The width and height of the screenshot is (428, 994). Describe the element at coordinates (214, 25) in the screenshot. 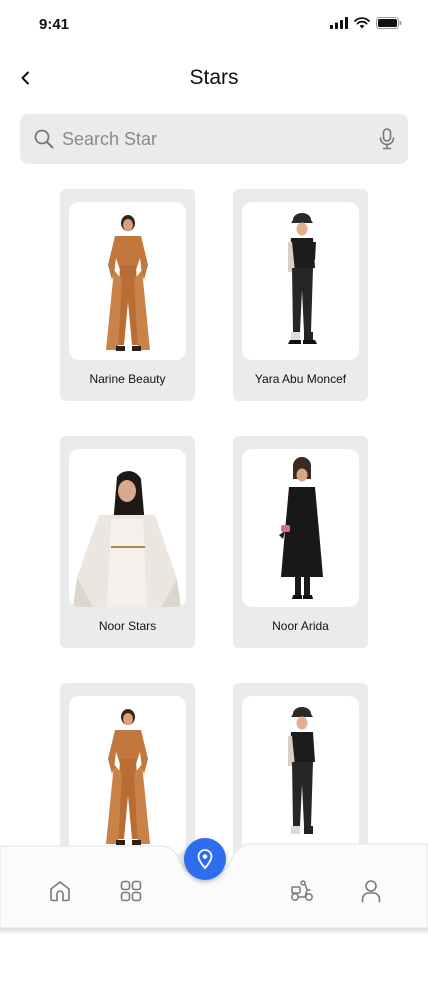

I see `status-bar: 9:41` at that location.